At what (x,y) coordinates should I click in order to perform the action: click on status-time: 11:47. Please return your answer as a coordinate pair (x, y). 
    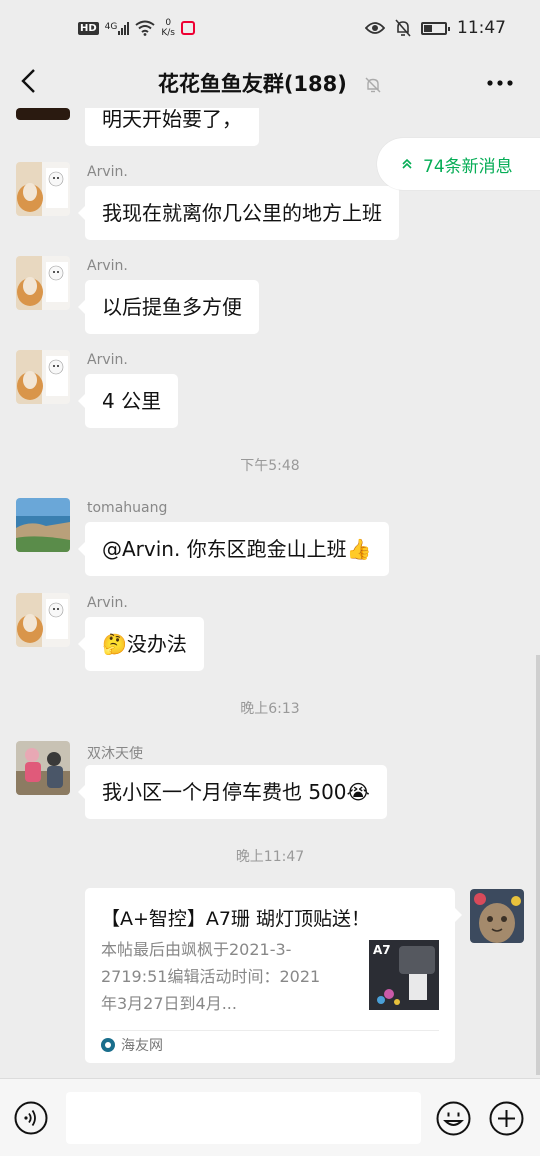
    Looking at the image, I should click on (481, 28).